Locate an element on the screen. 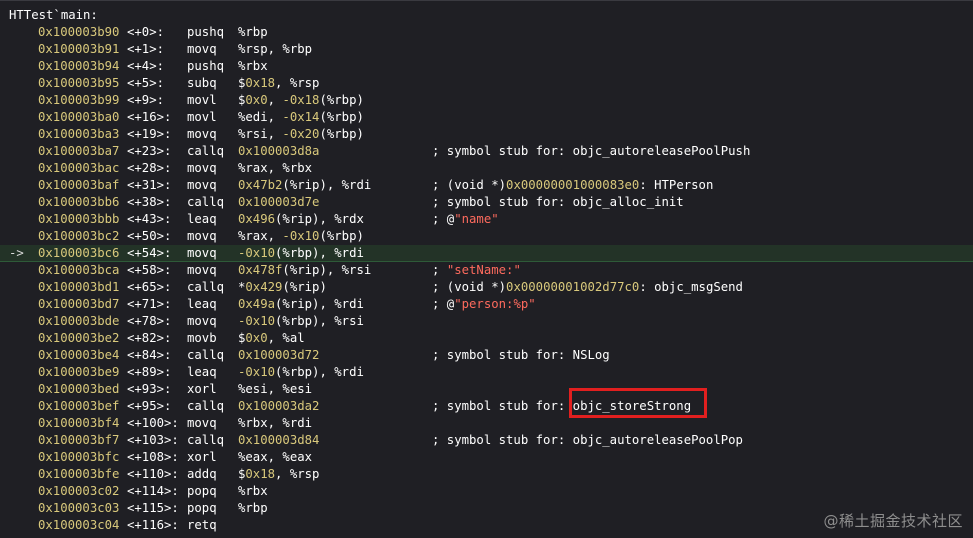 The height and width of the screenshot is (538, 973). operands-segment: 0x18 is located at coordinates (260, 83).